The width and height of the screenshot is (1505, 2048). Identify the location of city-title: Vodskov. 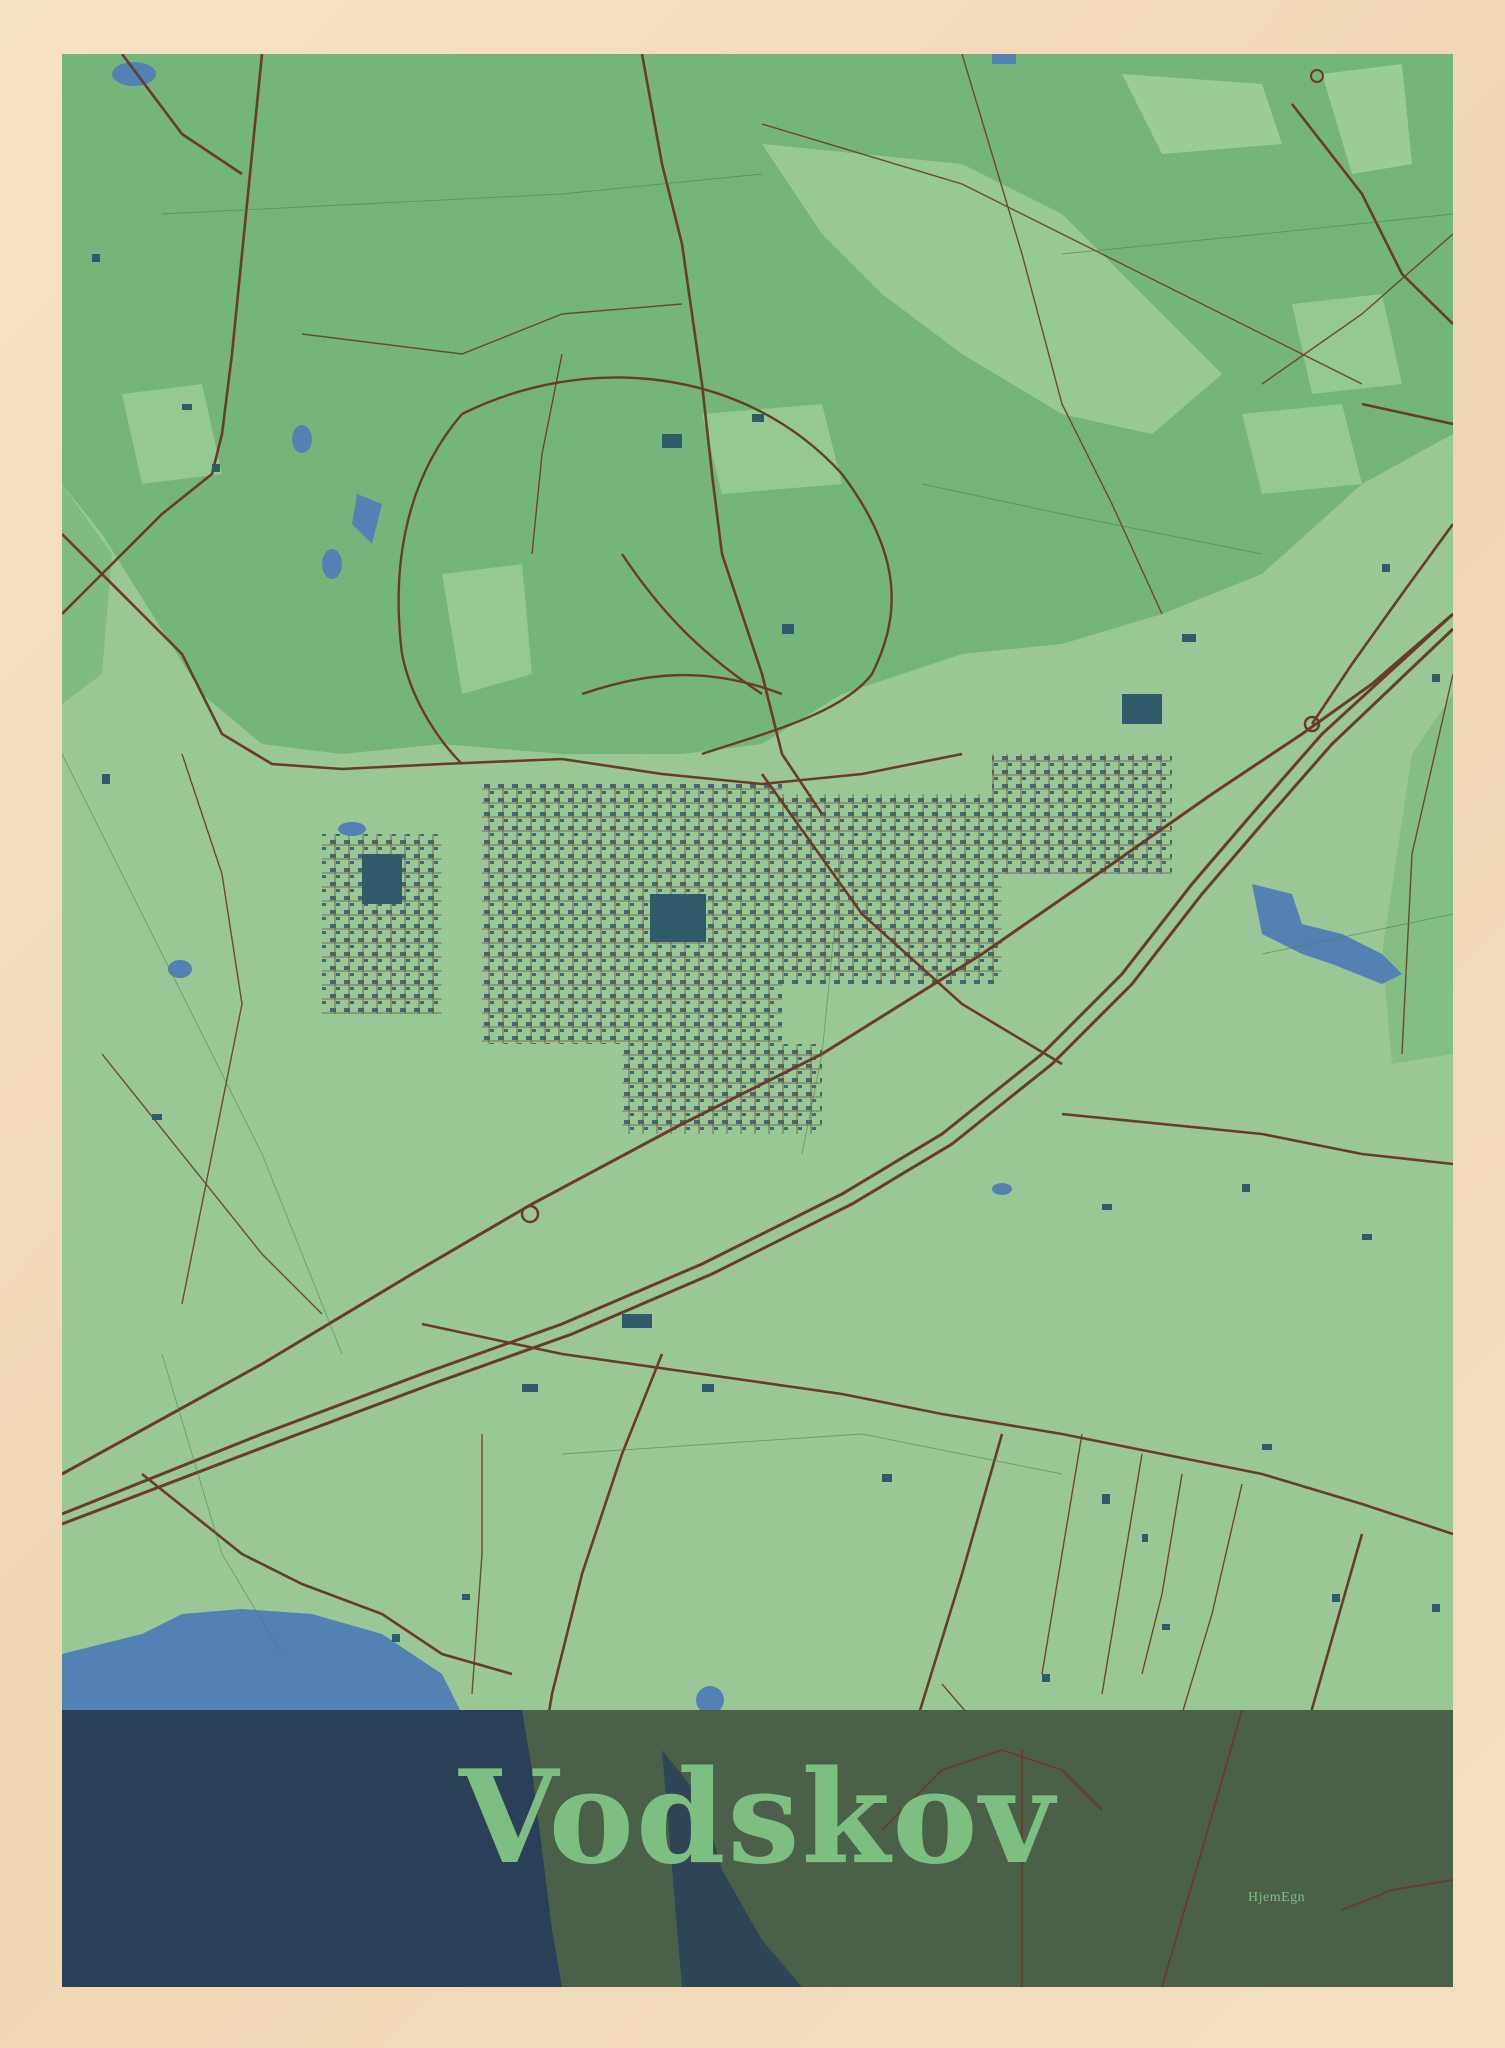
(757, 1818).